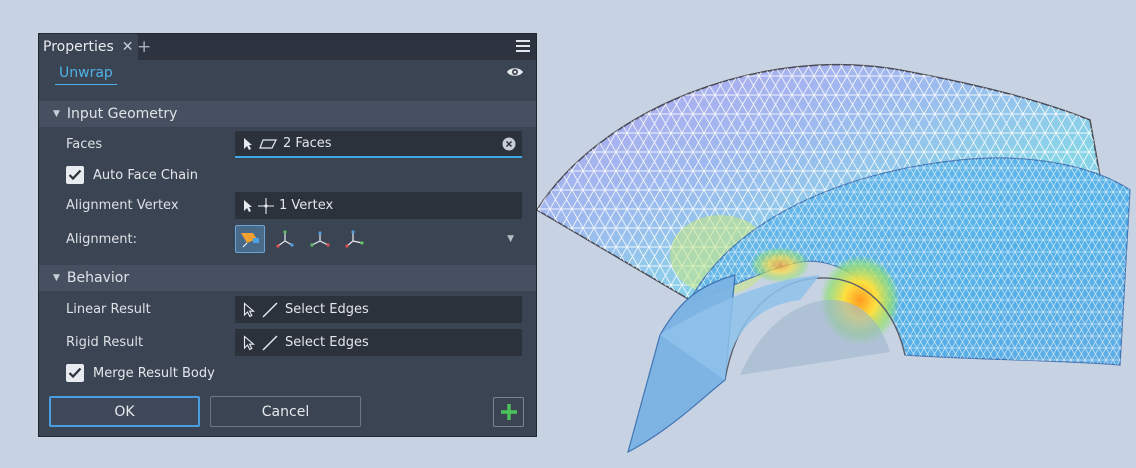  I want to click on linear-result-value: Select Edges, so click(327, 309).